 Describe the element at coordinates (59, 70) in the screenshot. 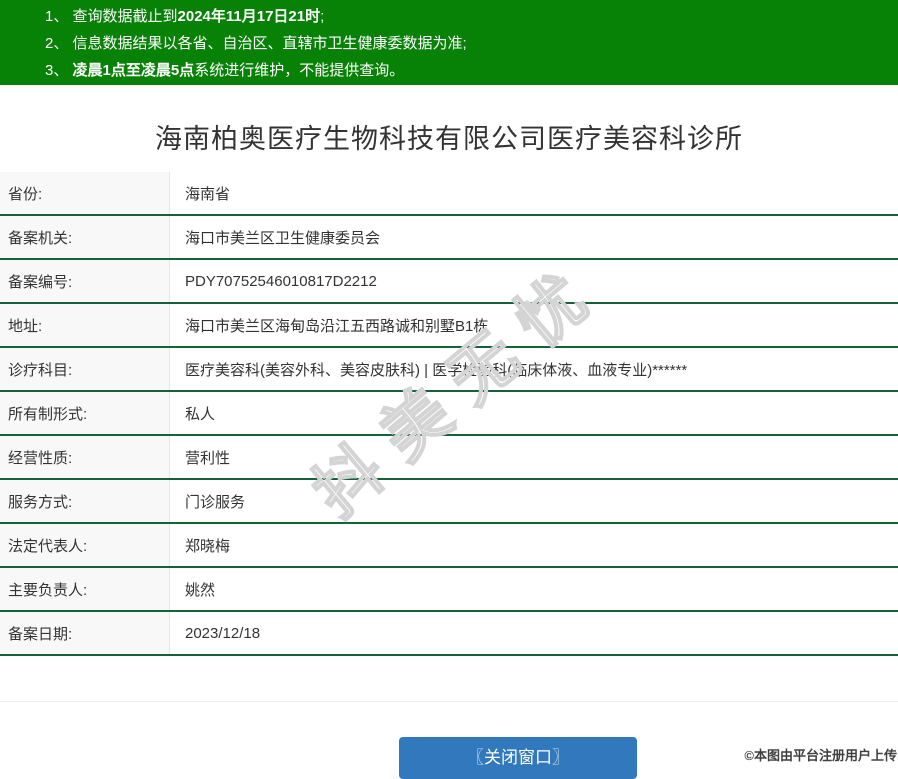

I see `notice-line-3-text: 3、` at that location.